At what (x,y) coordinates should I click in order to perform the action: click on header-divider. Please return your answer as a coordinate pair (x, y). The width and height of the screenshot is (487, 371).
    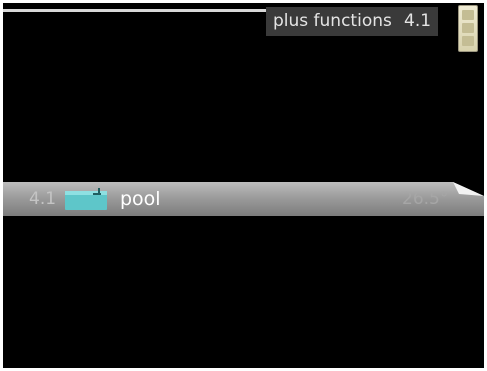
    Looking at the image, I should click on (134, 10).